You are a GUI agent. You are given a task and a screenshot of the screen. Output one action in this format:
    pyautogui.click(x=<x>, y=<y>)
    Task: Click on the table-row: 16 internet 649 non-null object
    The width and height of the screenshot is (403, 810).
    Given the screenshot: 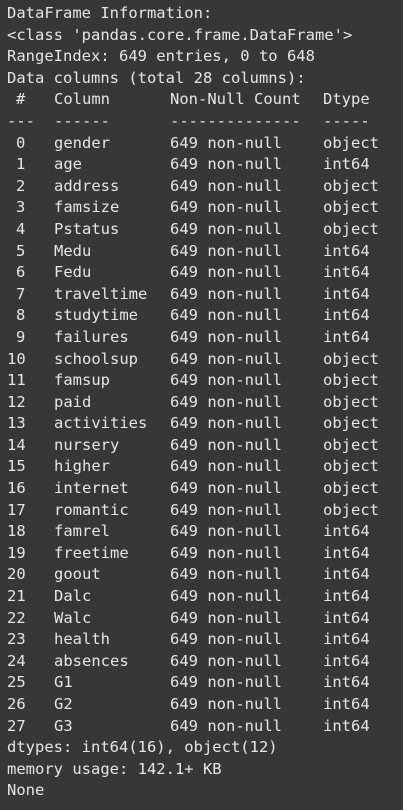 What is the action you would take?
    pyautogui.click(x=205, y=489)
    